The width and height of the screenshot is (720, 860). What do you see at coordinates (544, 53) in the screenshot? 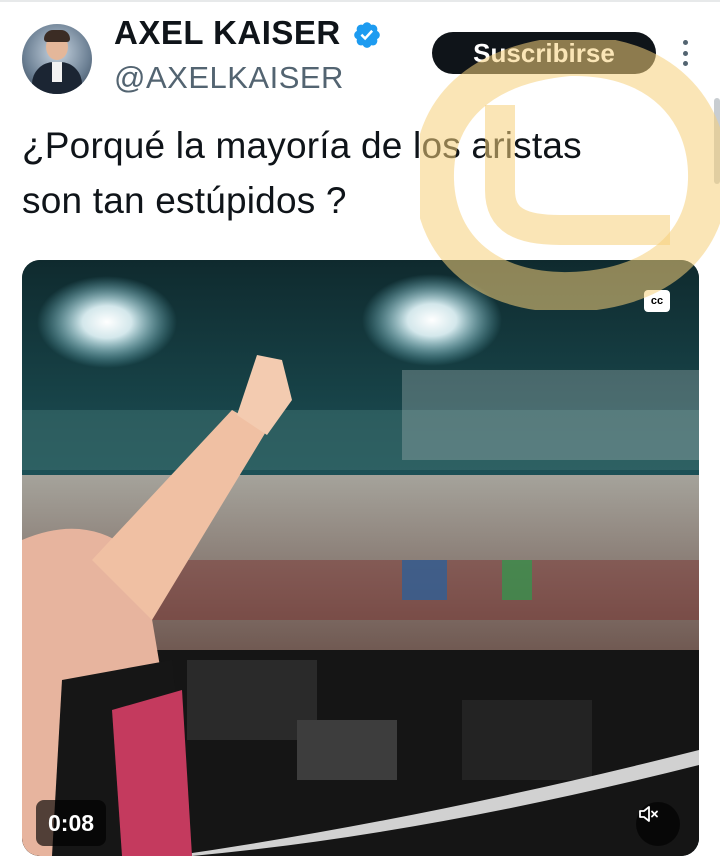
I see `subscribe-button: Suscribirse` at bounding box center [544, 53].